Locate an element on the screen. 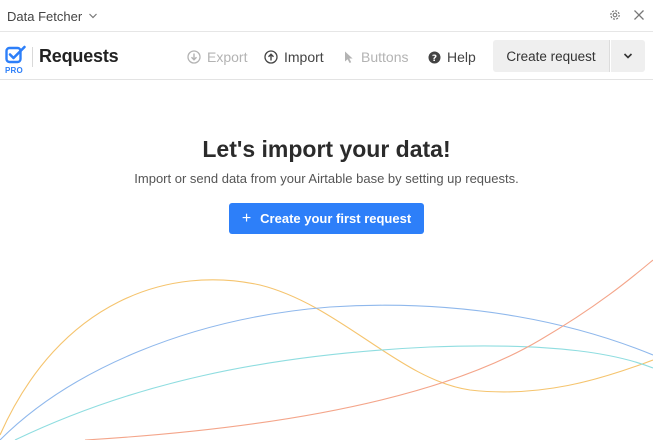 The width and height of the screenshot is (653, 440). cta-label: Create your first request is located at coordinates (336, 218).